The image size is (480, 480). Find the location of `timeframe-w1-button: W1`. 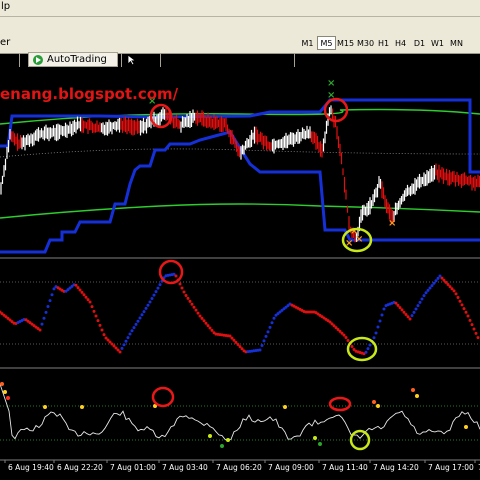

timeframe-w1-button: W1 is located at coordinates (437, 43).